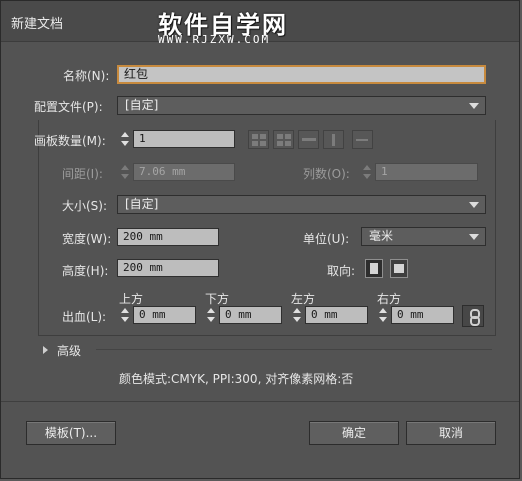  Describe the element at coordinates (70, 141) in the screenshot. I see `artboards-label: 画板数量(M):` at that location.